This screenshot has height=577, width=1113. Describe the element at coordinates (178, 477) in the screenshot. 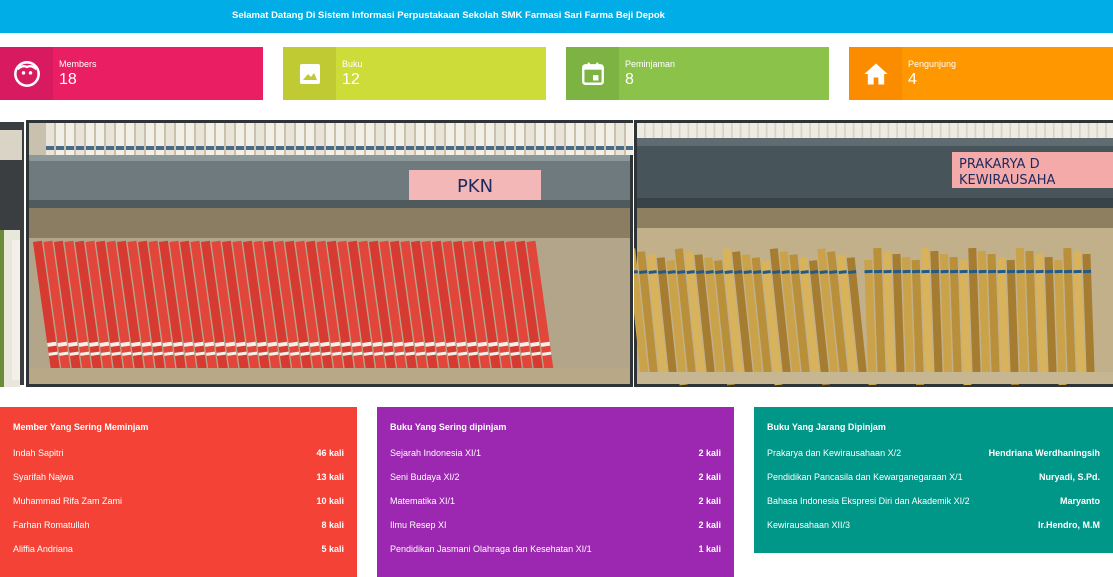

I see `list-item: Syarifah Najwa 13 kali` at that location.